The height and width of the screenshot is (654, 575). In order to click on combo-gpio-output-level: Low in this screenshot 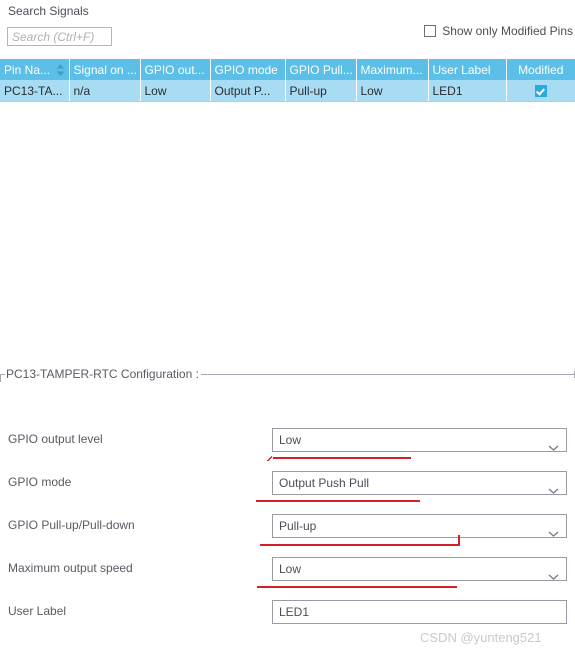, I will do `click(419, 440)`.